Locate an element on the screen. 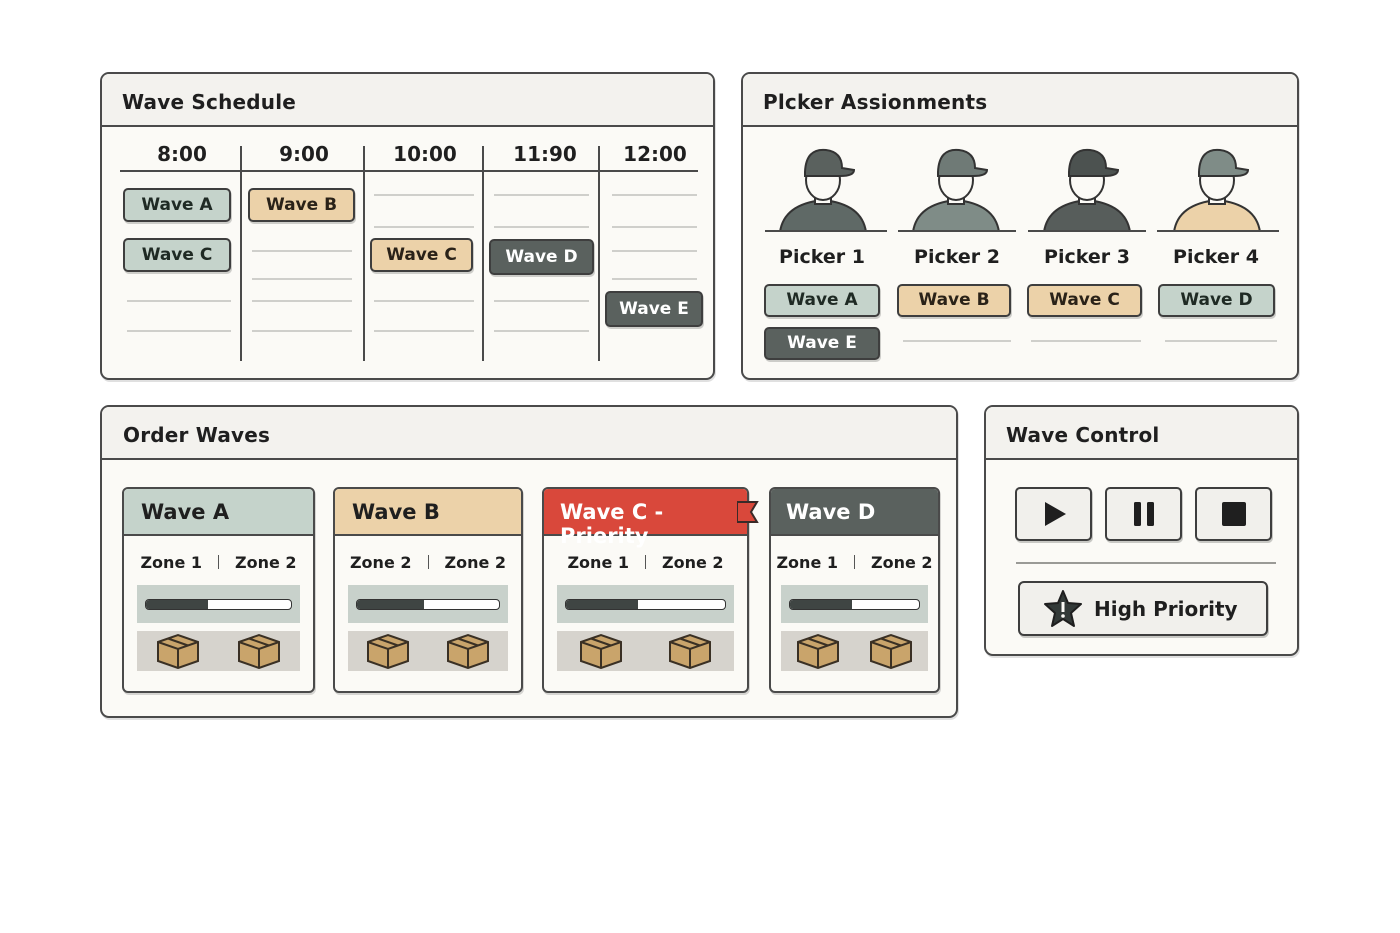 This screenshot has width=1400, height=933. time-header: 8:00 is located at coordinates (182, 154).